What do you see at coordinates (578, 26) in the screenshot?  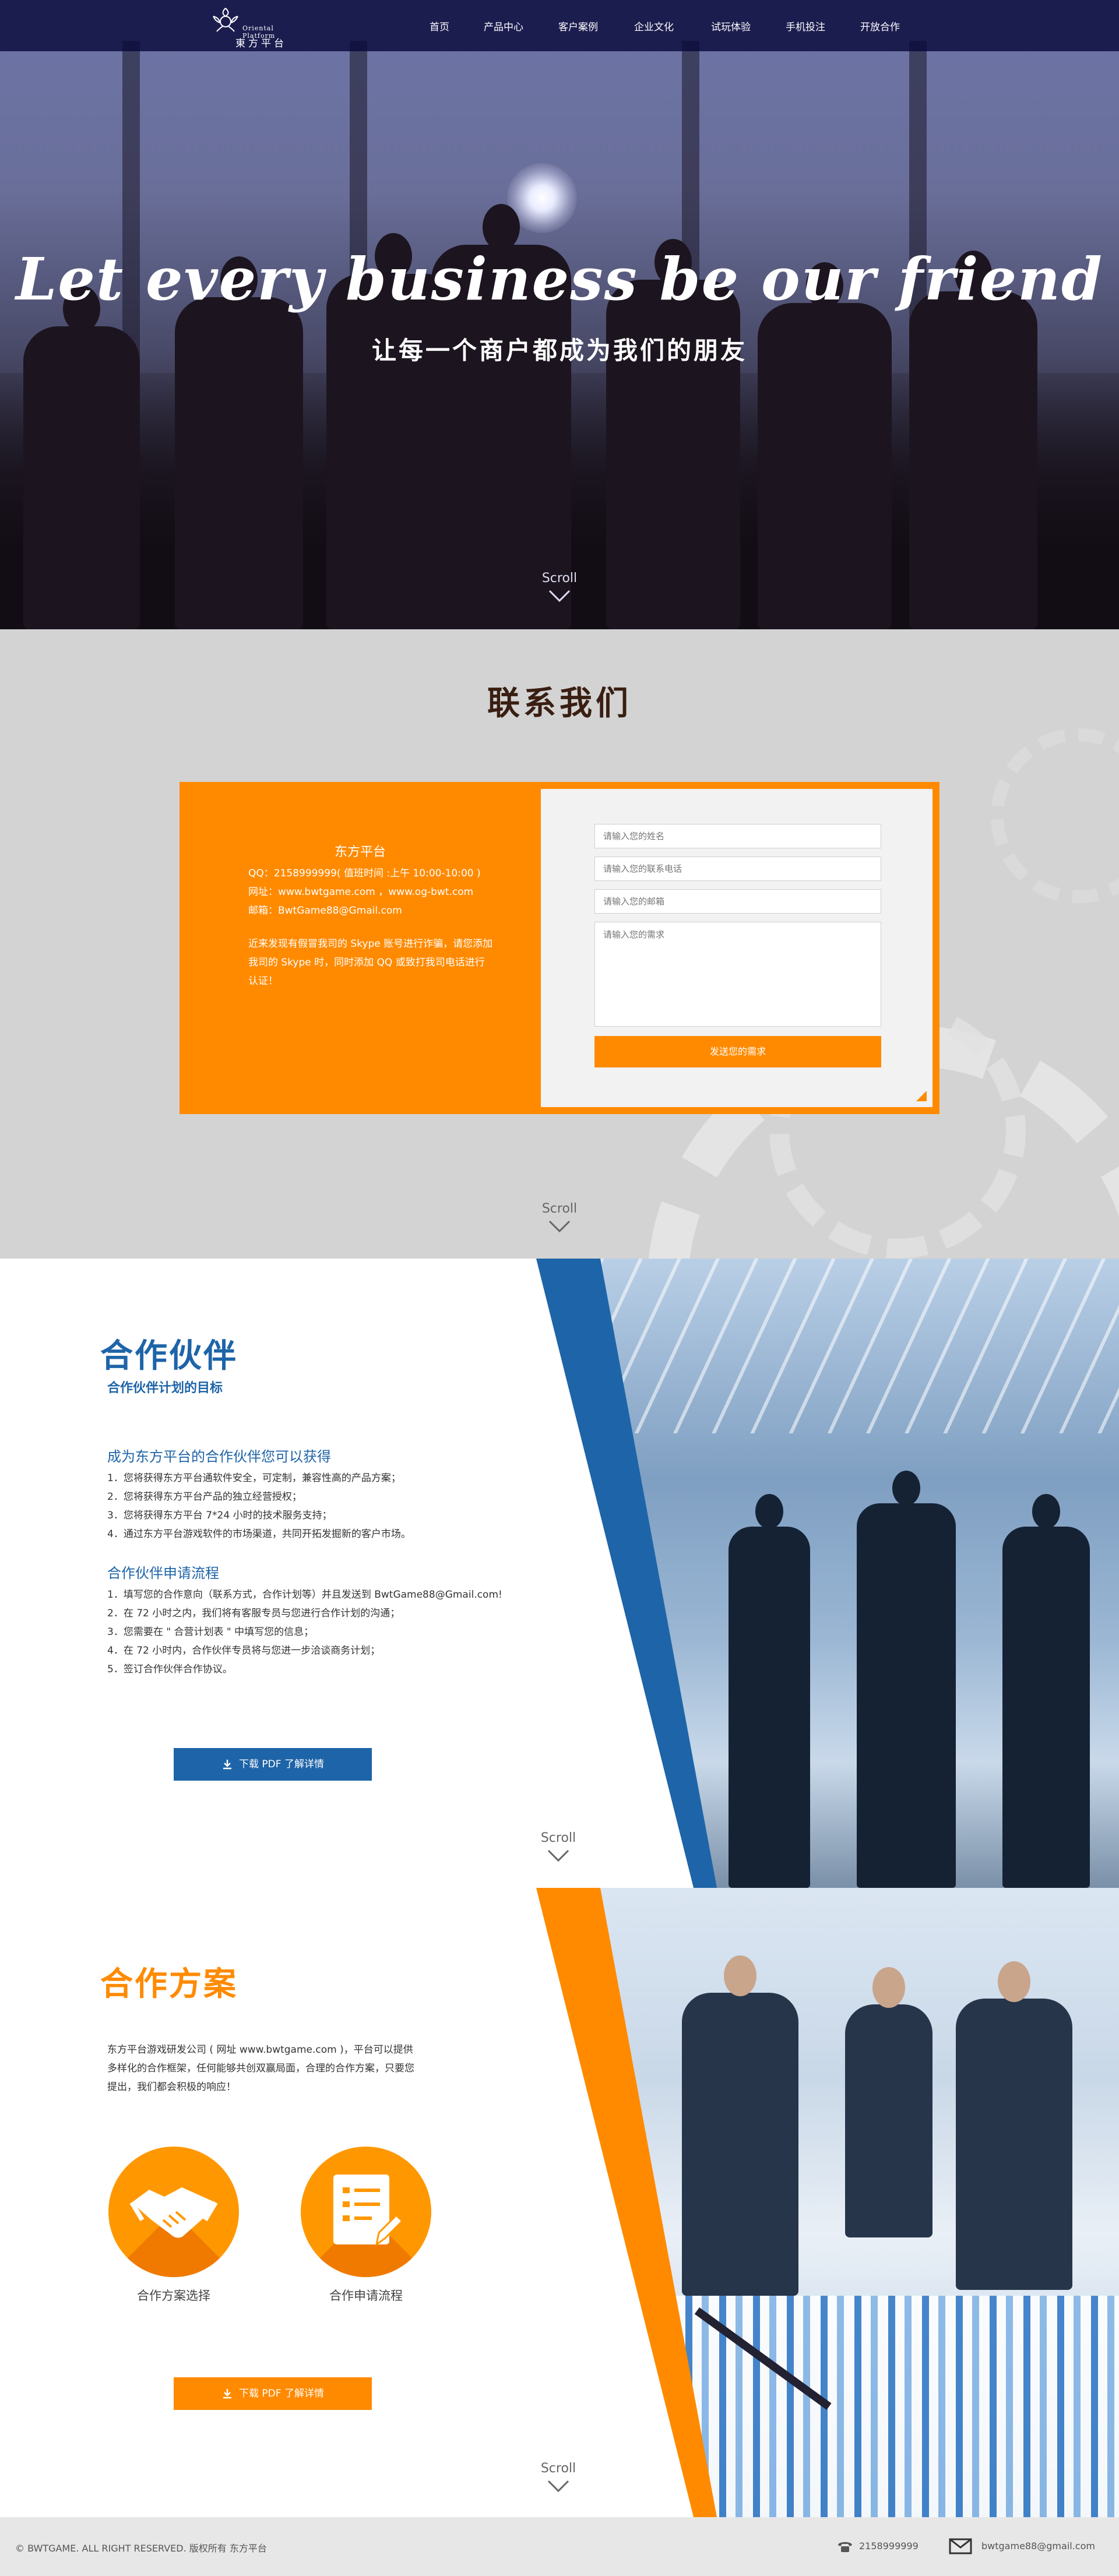 I see `nav-cases: 客户案例` at bounding box center [578, 26].